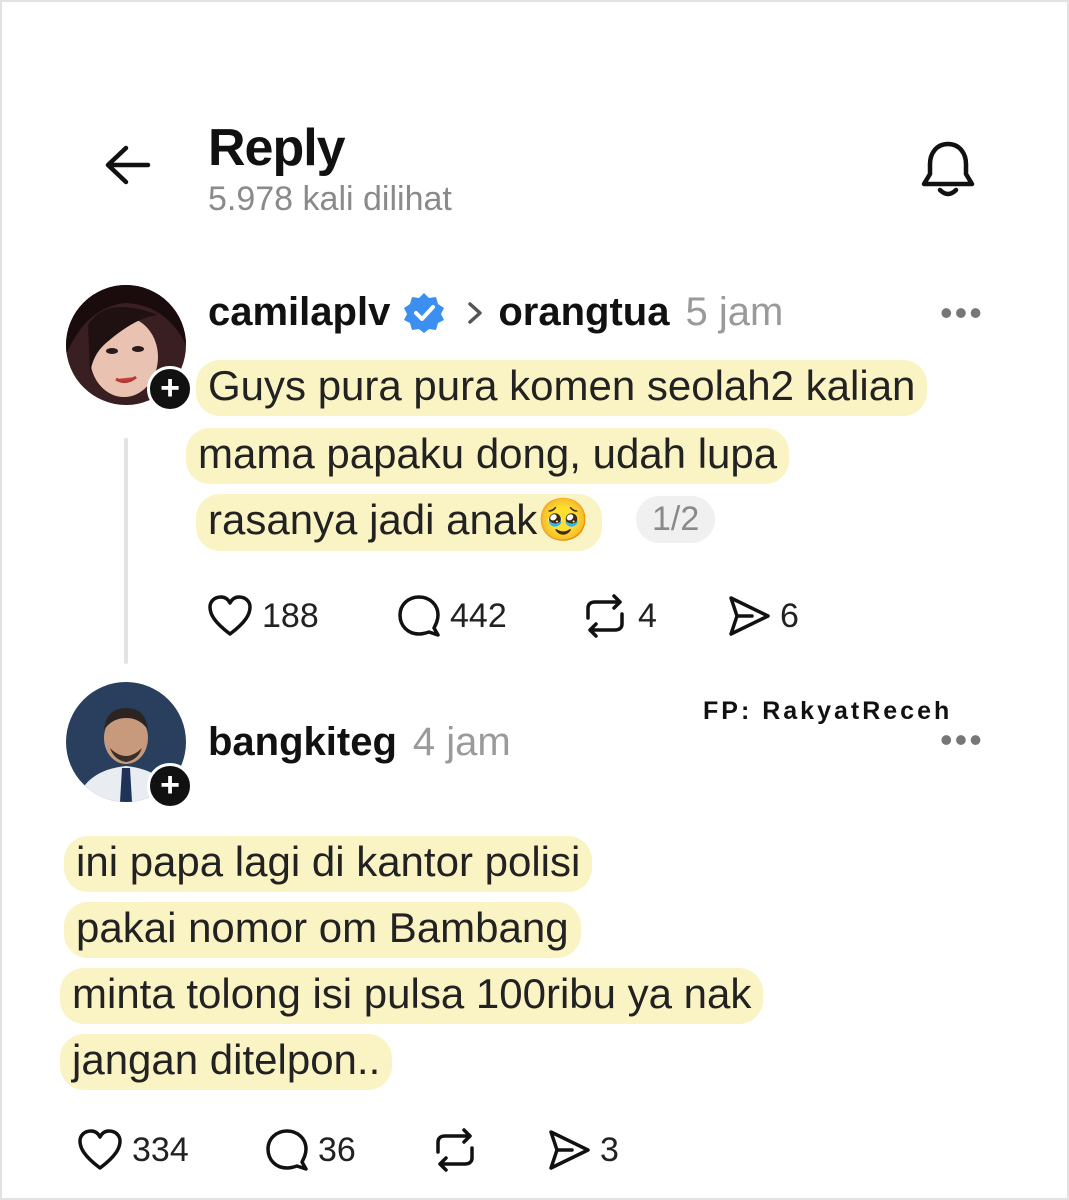 The image size is (1069, 1200). Describe the element at coordinates (126, 551) in the screenshot. I see `thread-connector` at that location.